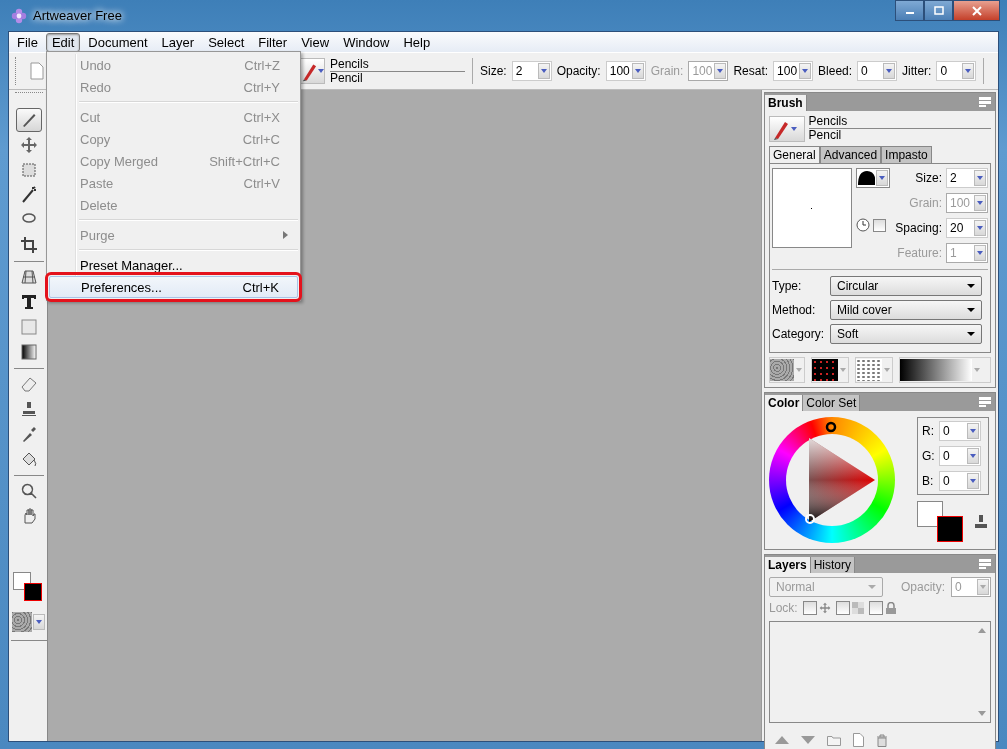 This screenshot has height=749, width=1007. I want to click on window-title: Artweaver Free, so click(77, 15).